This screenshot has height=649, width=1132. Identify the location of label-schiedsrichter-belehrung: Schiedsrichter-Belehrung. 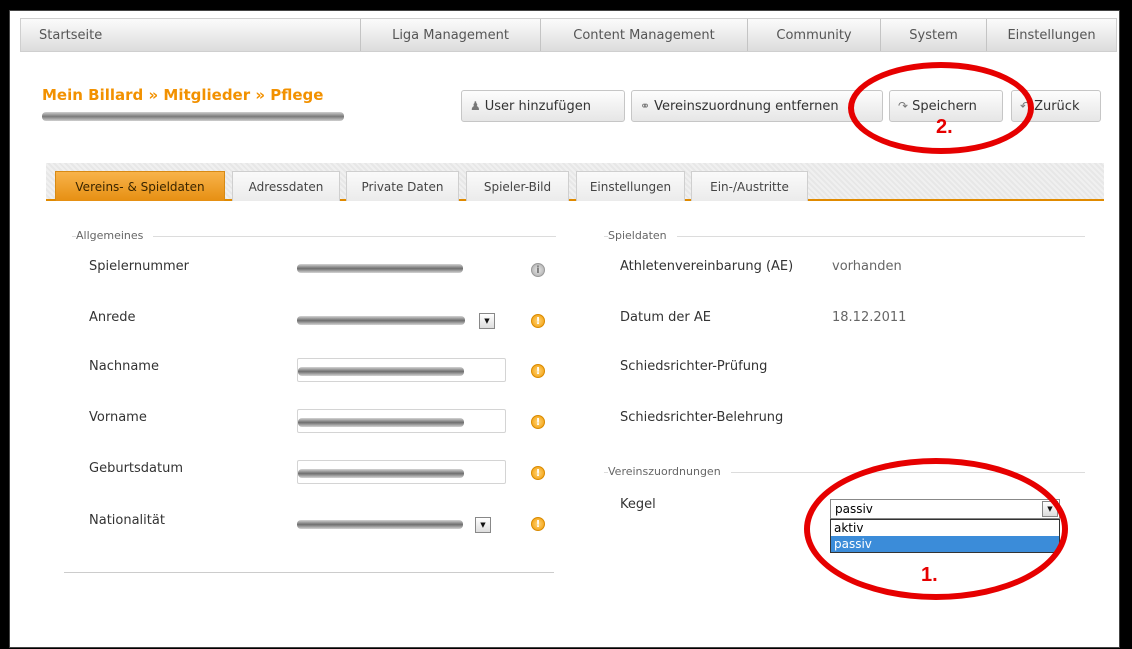
(702, 417).